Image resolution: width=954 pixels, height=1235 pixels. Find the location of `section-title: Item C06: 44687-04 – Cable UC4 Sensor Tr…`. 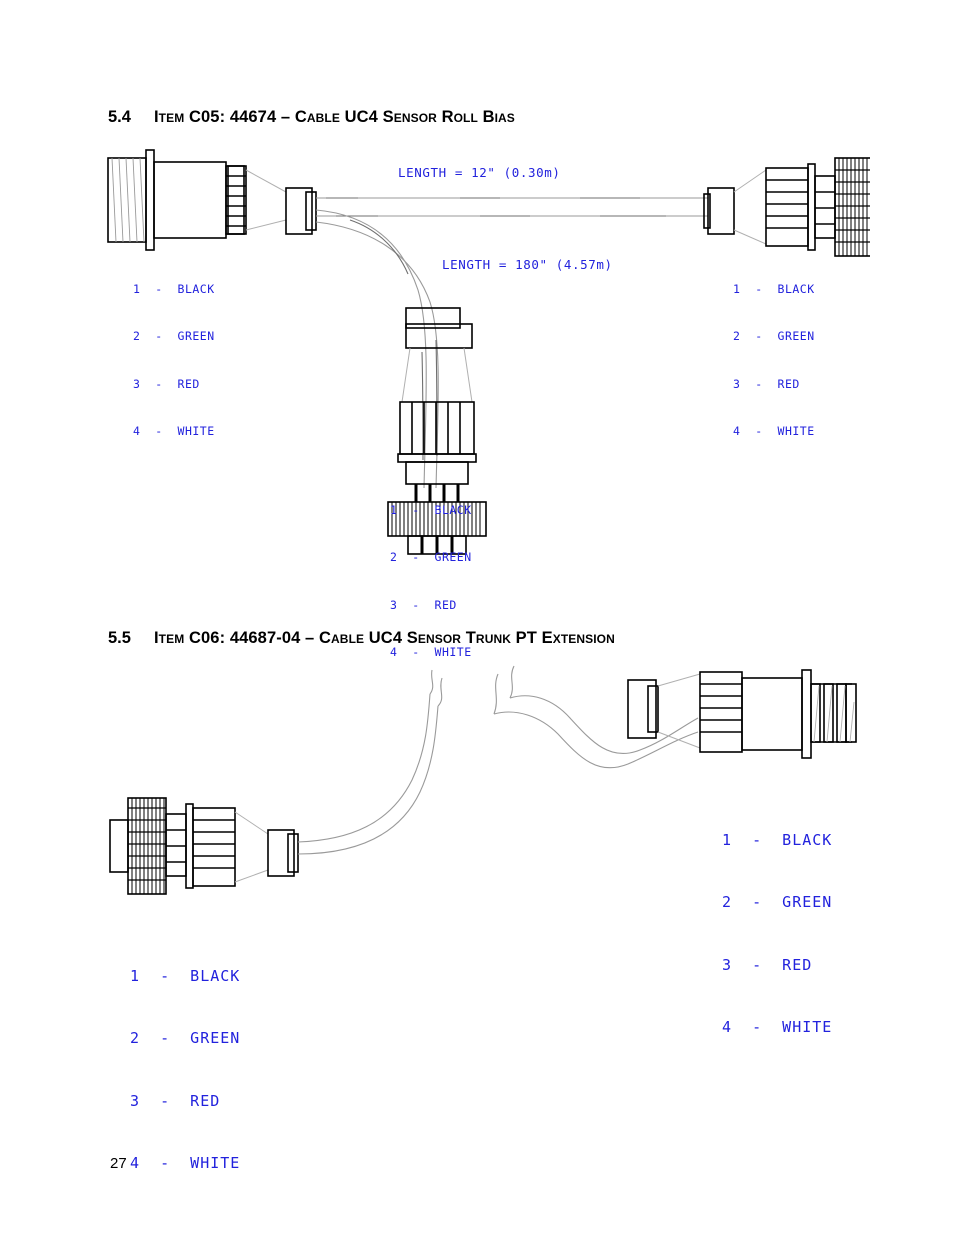

section-title: Item C06: 44687-04 – Cable UC4 Sensor Tr… is located at coordinates (384, 638).